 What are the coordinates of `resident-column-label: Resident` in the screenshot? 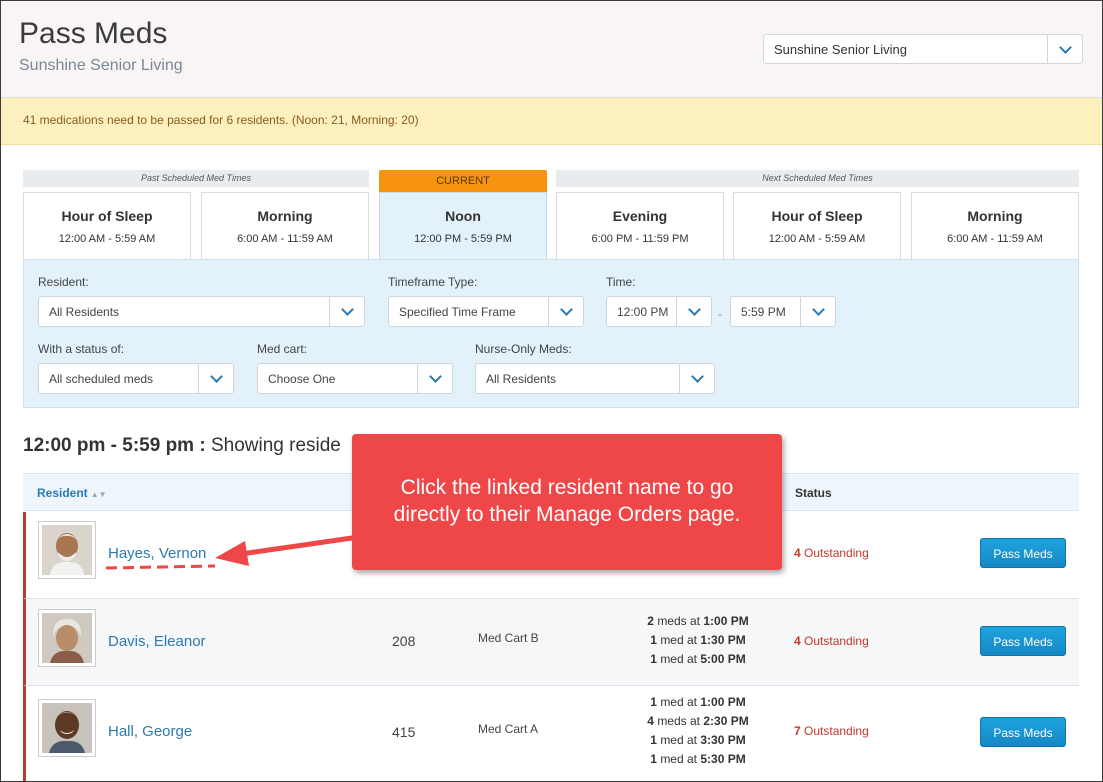 It's located at (62, 493).